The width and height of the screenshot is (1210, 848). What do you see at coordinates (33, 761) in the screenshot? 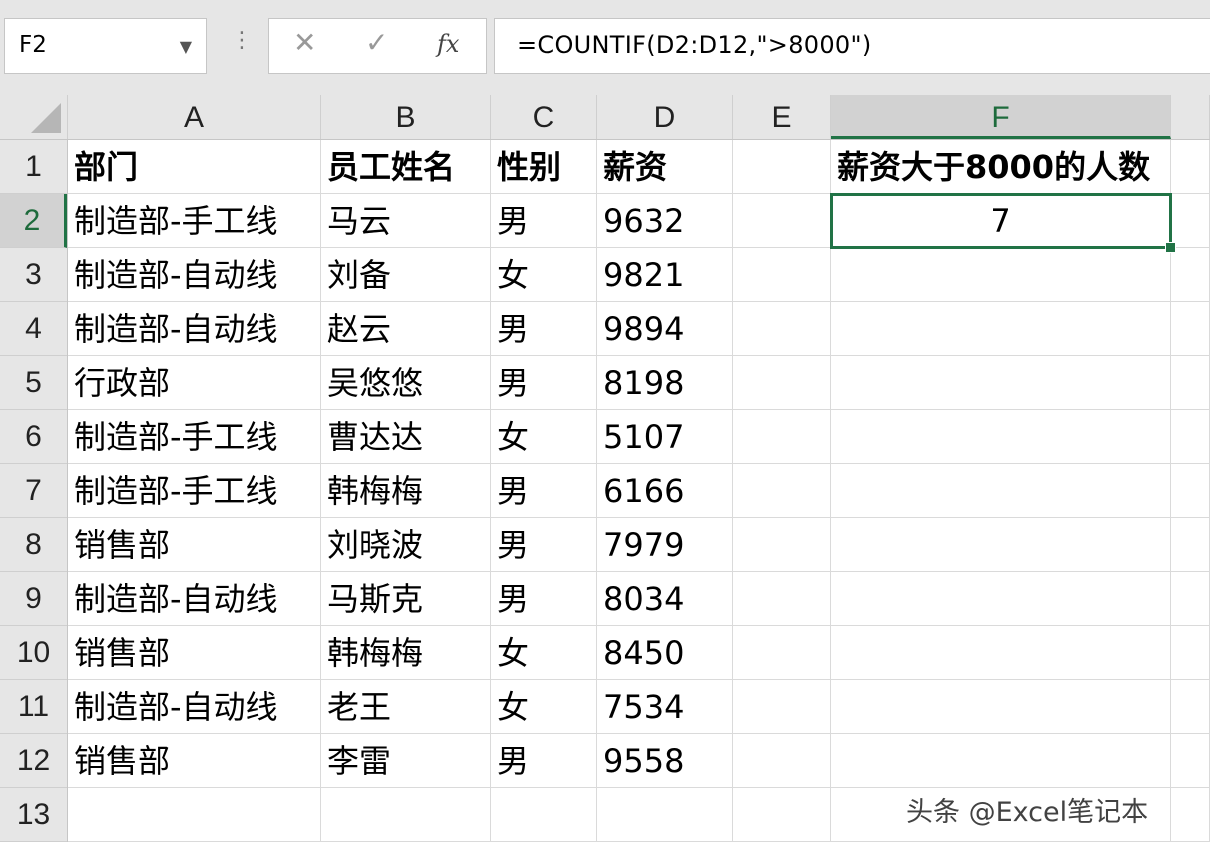
I see `row-header-12: 12` at bounding box center [33, 761].